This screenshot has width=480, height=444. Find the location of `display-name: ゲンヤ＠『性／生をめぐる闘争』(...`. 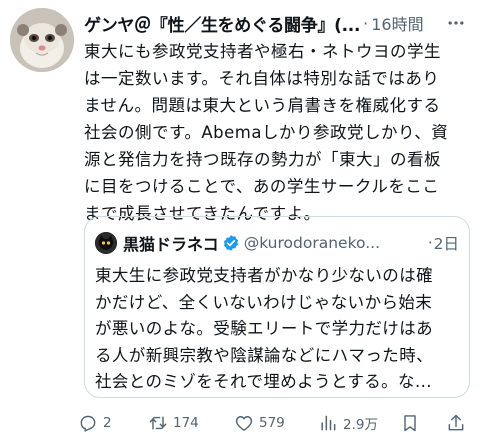

display-name: ゲンヤ＠『性／生をめぐる闘争』(... is located at coordinates (222, 23).